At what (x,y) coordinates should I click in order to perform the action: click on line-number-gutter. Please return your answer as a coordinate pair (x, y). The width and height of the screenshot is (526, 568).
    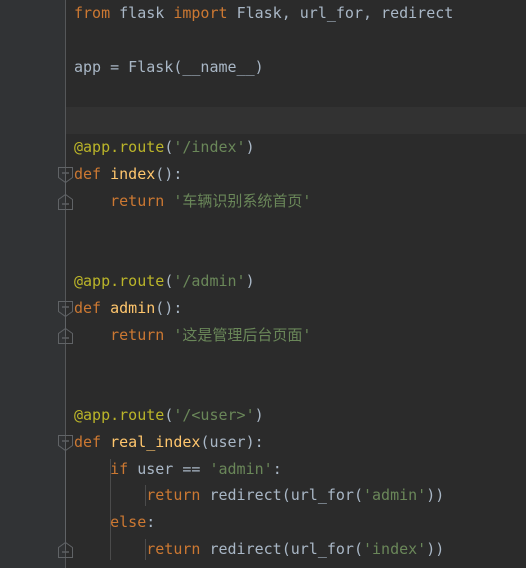
    Looking at the image, I should click on (32, 284).